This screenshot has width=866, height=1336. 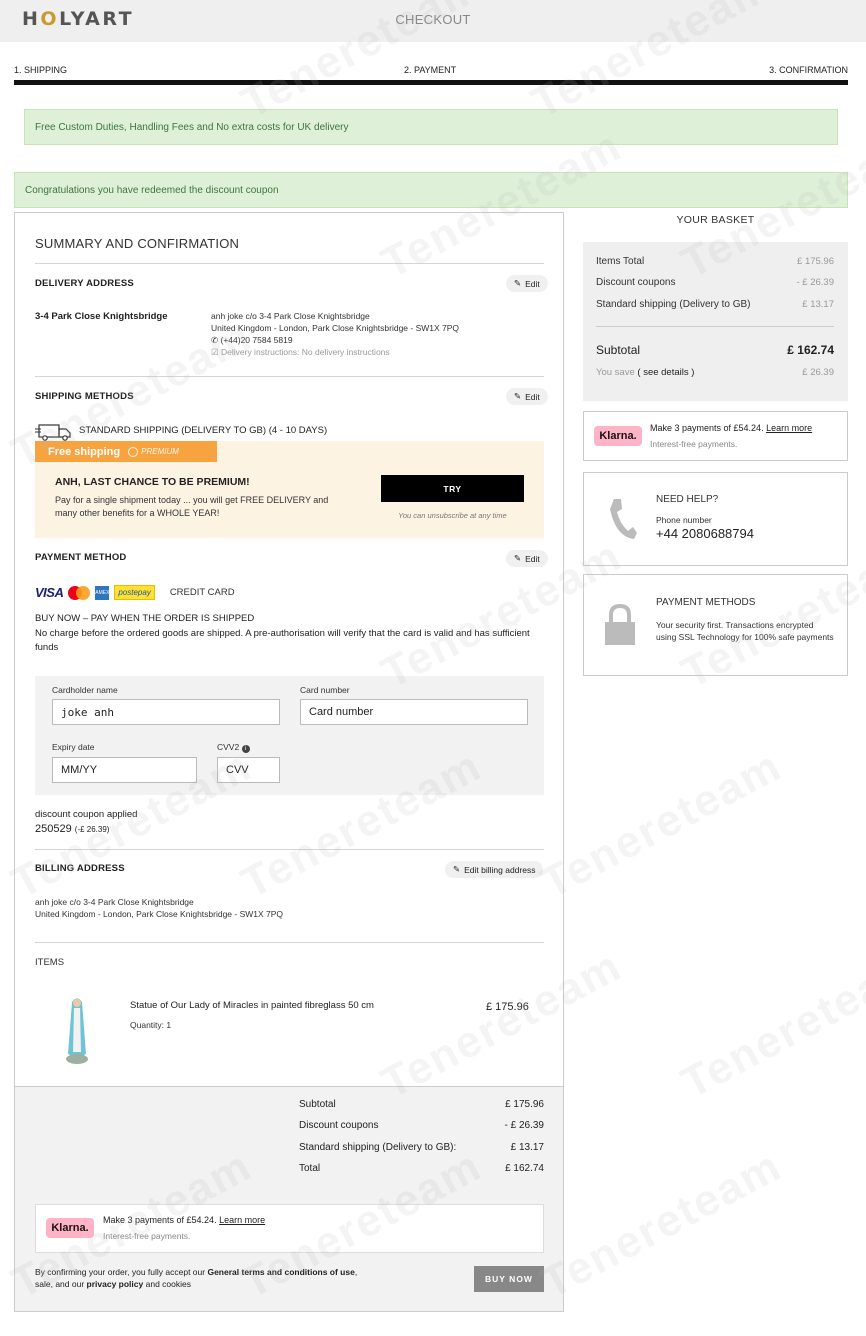 I want to click on postepay-logo: postepay, so click(x=134, y=592).